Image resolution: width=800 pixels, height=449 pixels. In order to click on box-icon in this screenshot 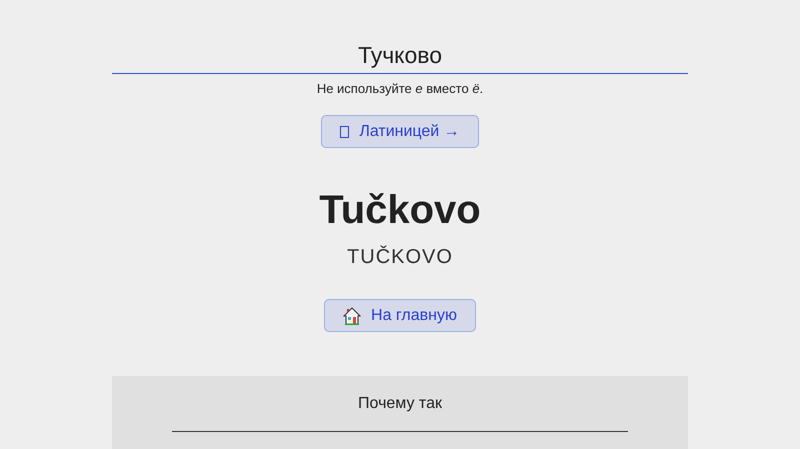, I will do `click(345, 132)`.